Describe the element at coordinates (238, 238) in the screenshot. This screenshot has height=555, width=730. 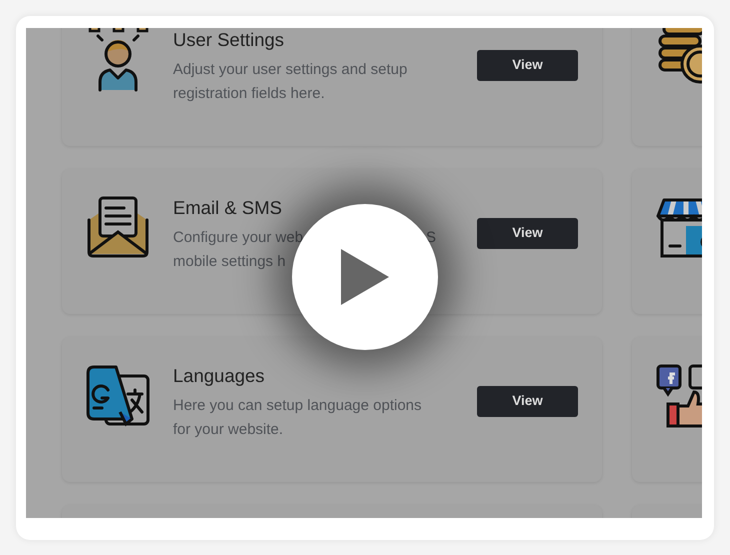
I see `card-description: Configure your web` at that location.